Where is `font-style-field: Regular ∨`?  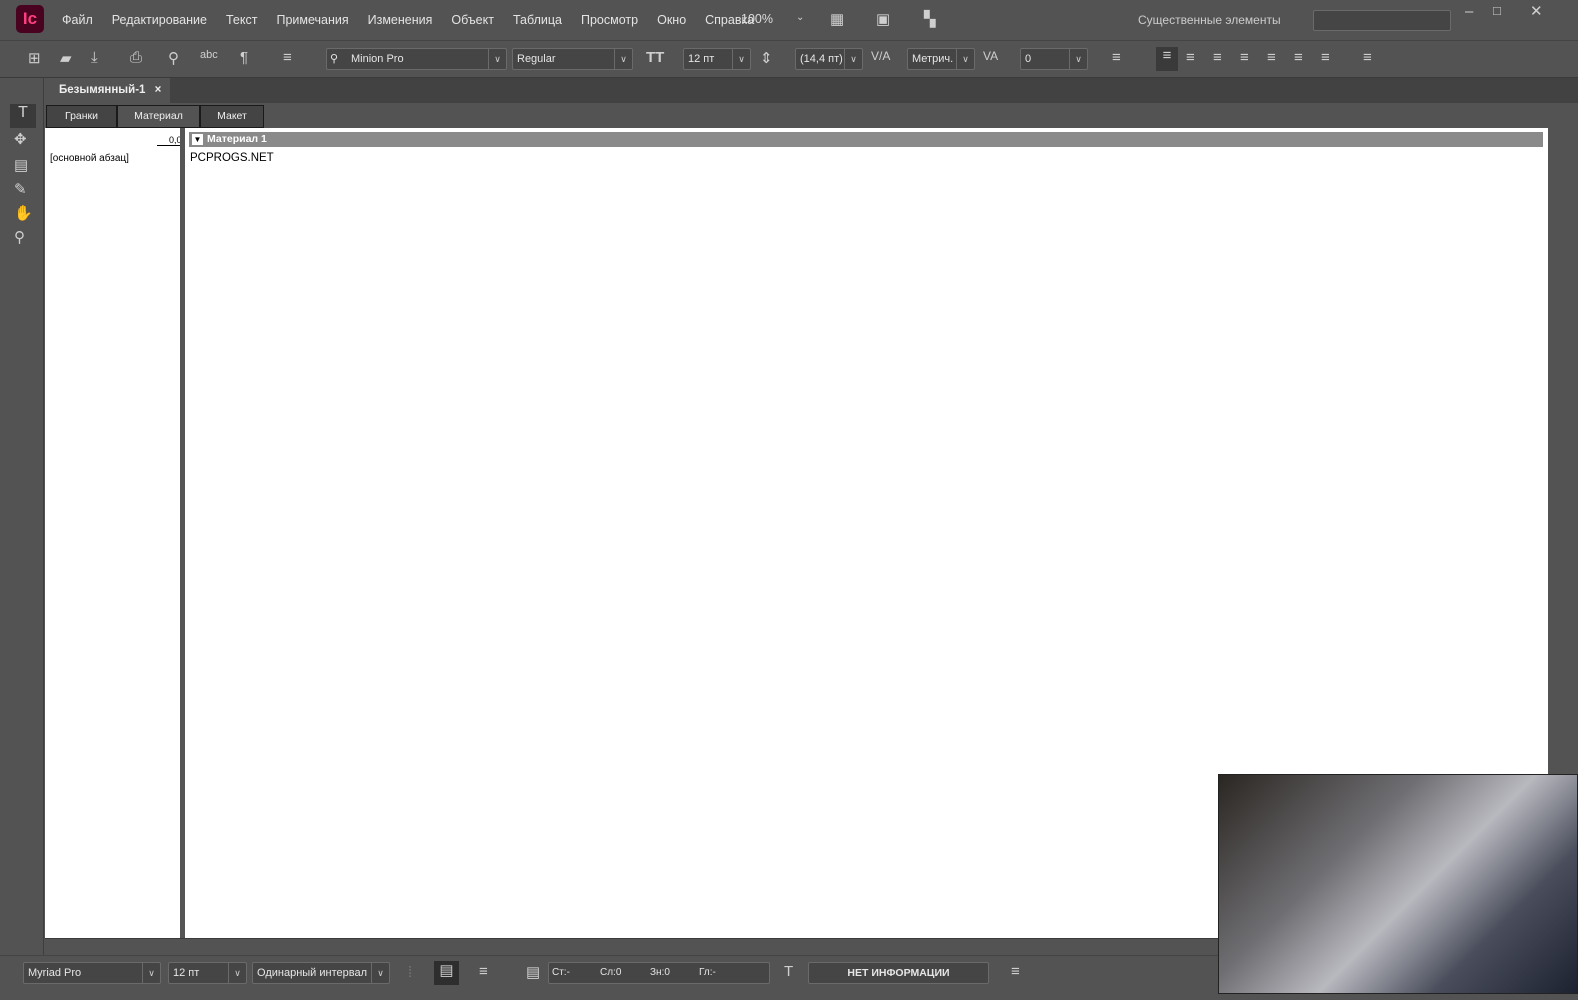
font-style-field: Regular ∨ is located at coordinates (572, 59).